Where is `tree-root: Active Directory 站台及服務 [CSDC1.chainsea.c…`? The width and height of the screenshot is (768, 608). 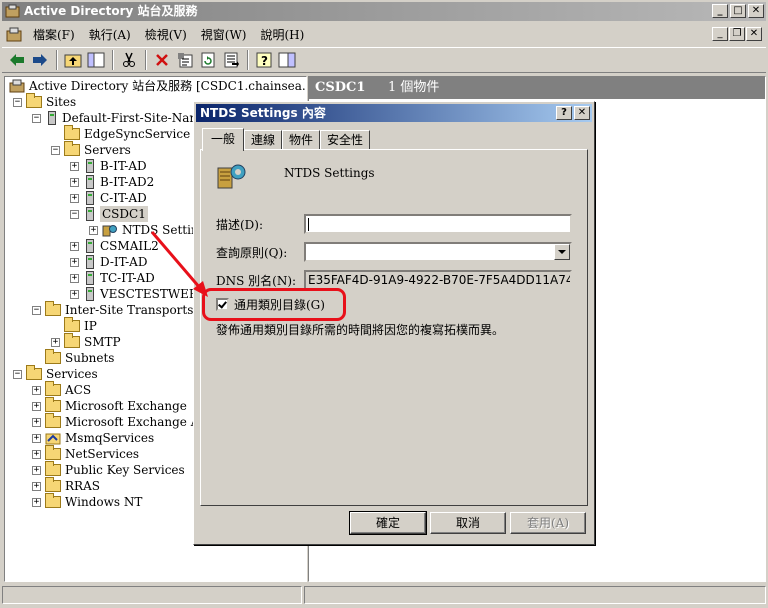
tree-root: Active Directory 站台及服務 [CSDC1.chainsea.c… is located at coordinates (157, 86).